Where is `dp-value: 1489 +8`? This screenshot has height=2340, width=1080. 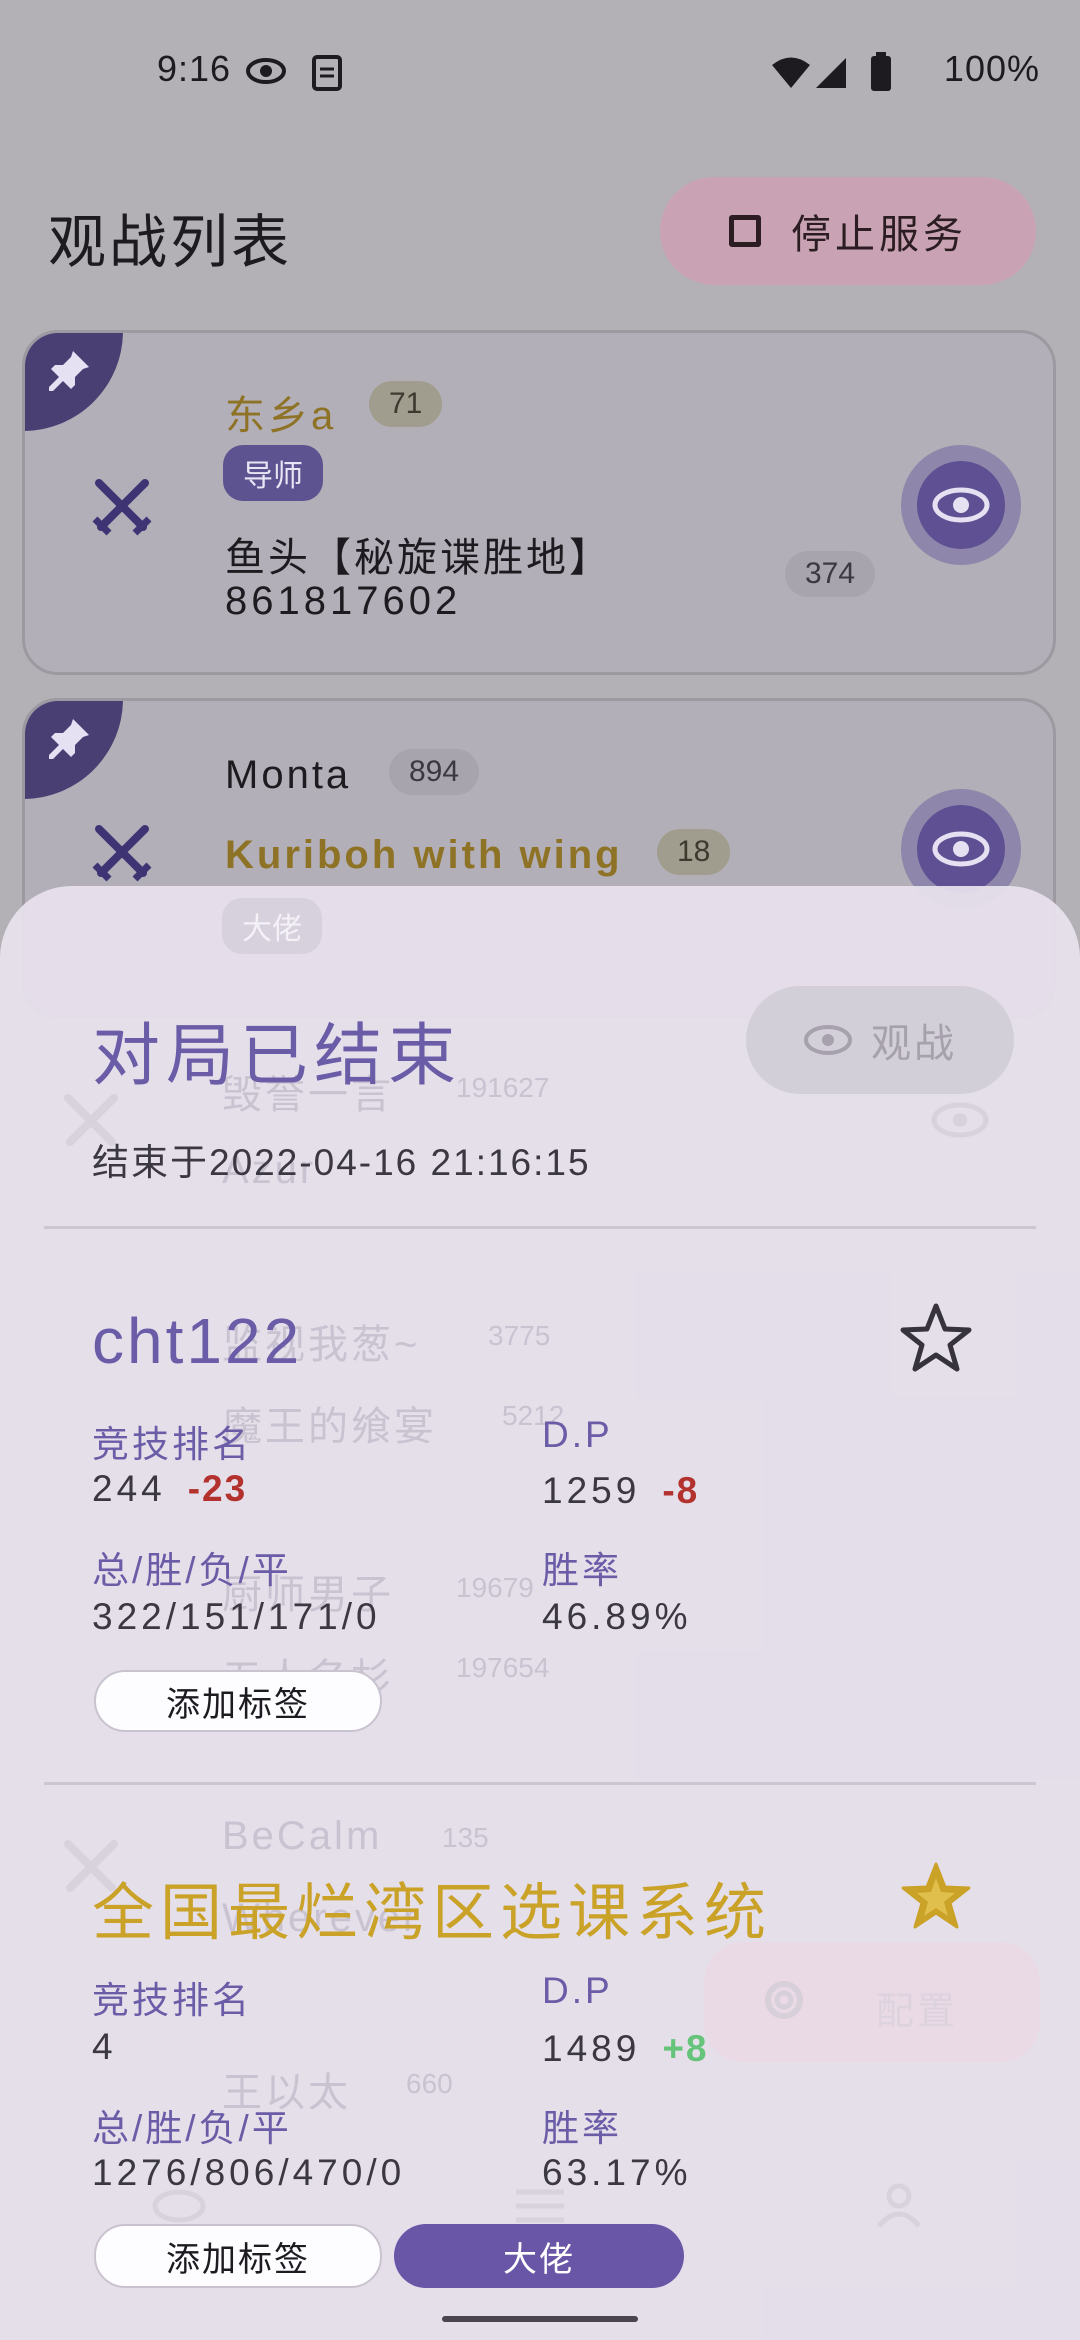 dp-value: 1489 +8 is located at coordinates (625, 2048).